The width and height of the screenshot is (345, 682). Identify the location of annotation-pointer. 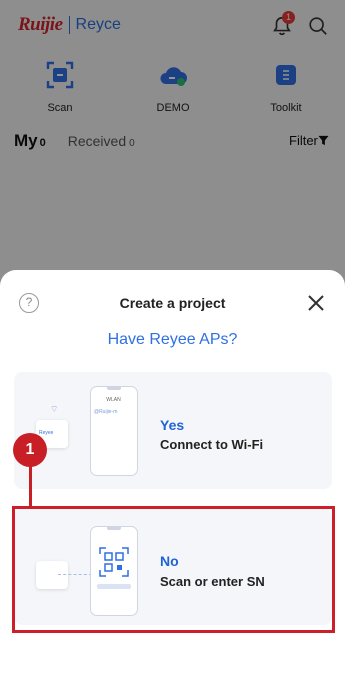
(30, 486).